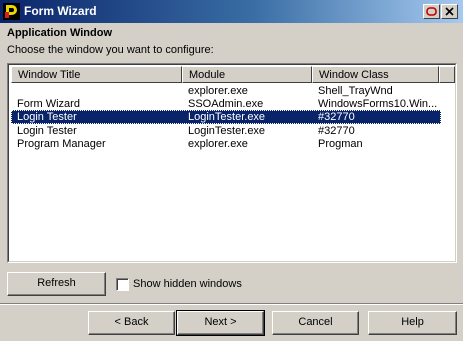 Image resolution: width=463 pixels, height=341 pixels. What do you see at coordinates (48, 104) in the screenshot?
I see `cell-window-title: Form Wizard` at bounding box center [48, 104].